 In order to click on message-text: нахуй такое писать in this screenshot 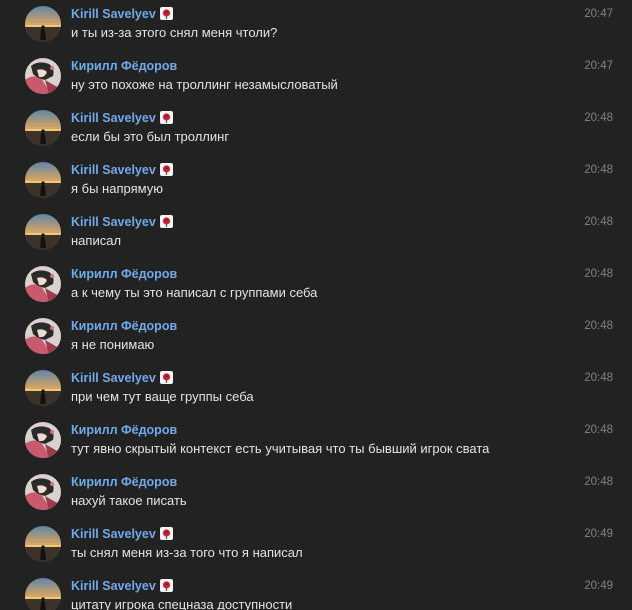, I will do `click(129, 500)`.